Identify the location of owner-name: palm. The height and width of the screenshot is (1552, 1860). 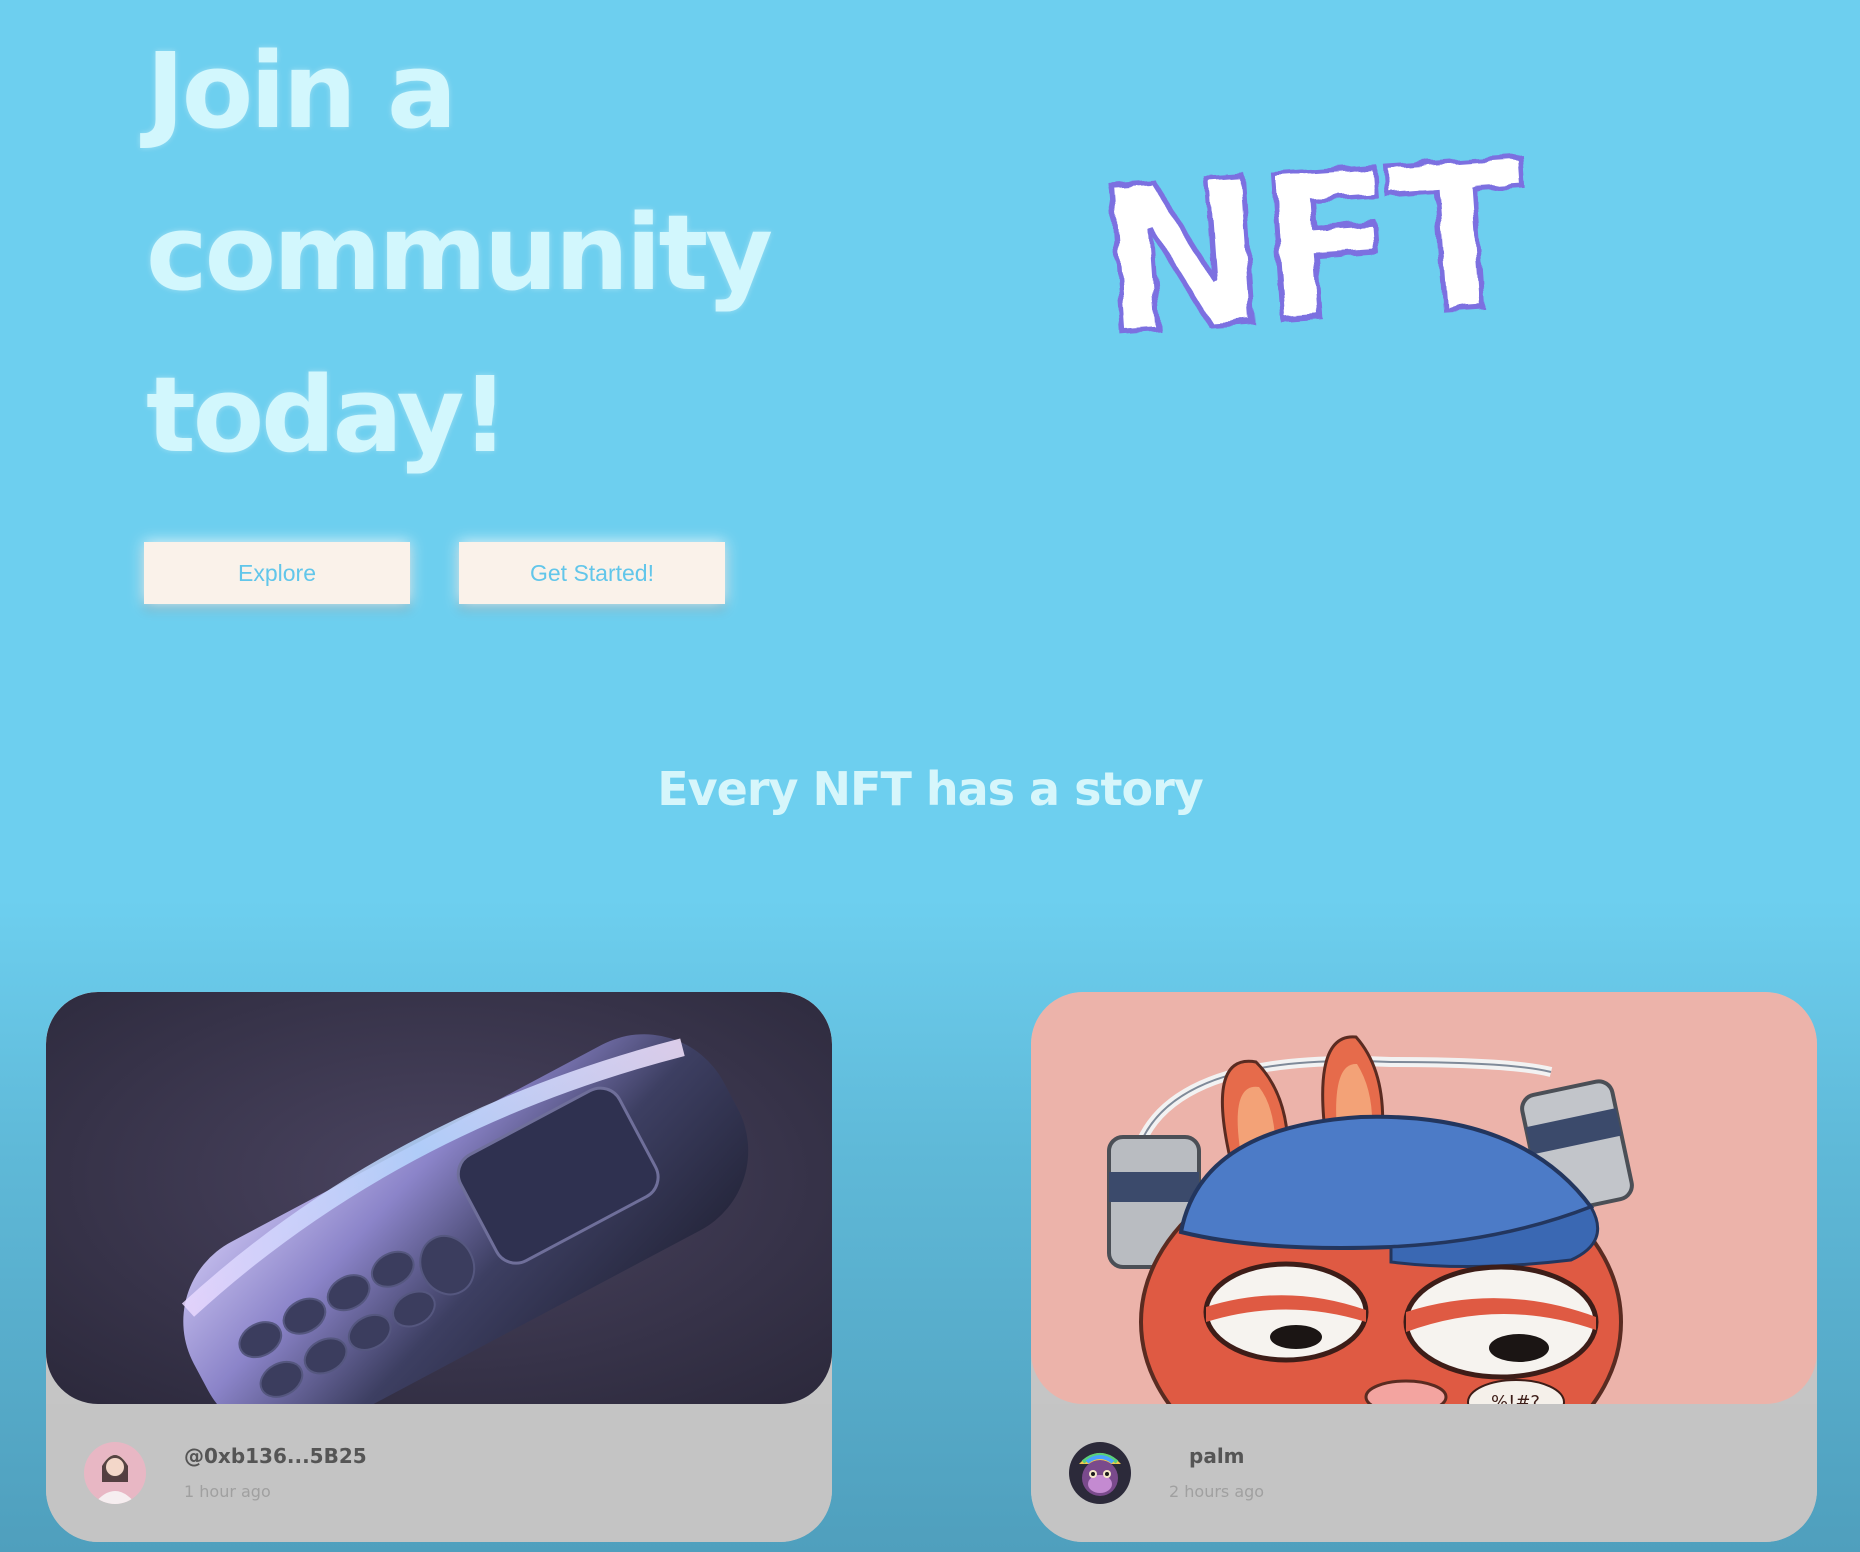
(1217, 1456).